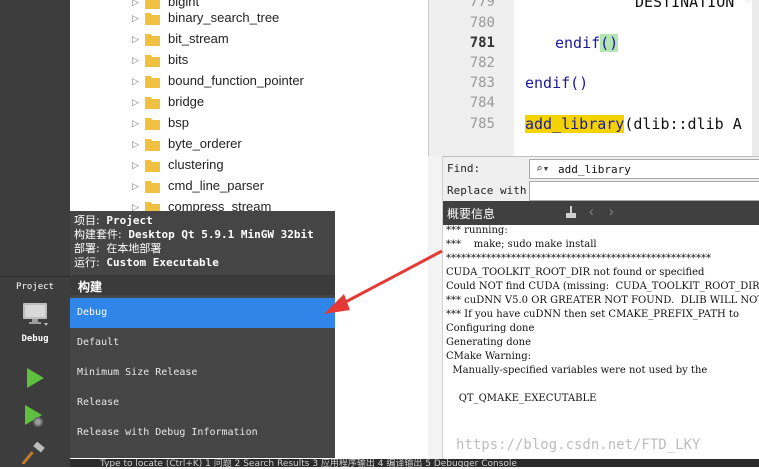 This screenshot has width=759, height=469. Describe the element at coordinates (162, 262) in the screenshot. I see `run-value: Custom Executable` at that location.